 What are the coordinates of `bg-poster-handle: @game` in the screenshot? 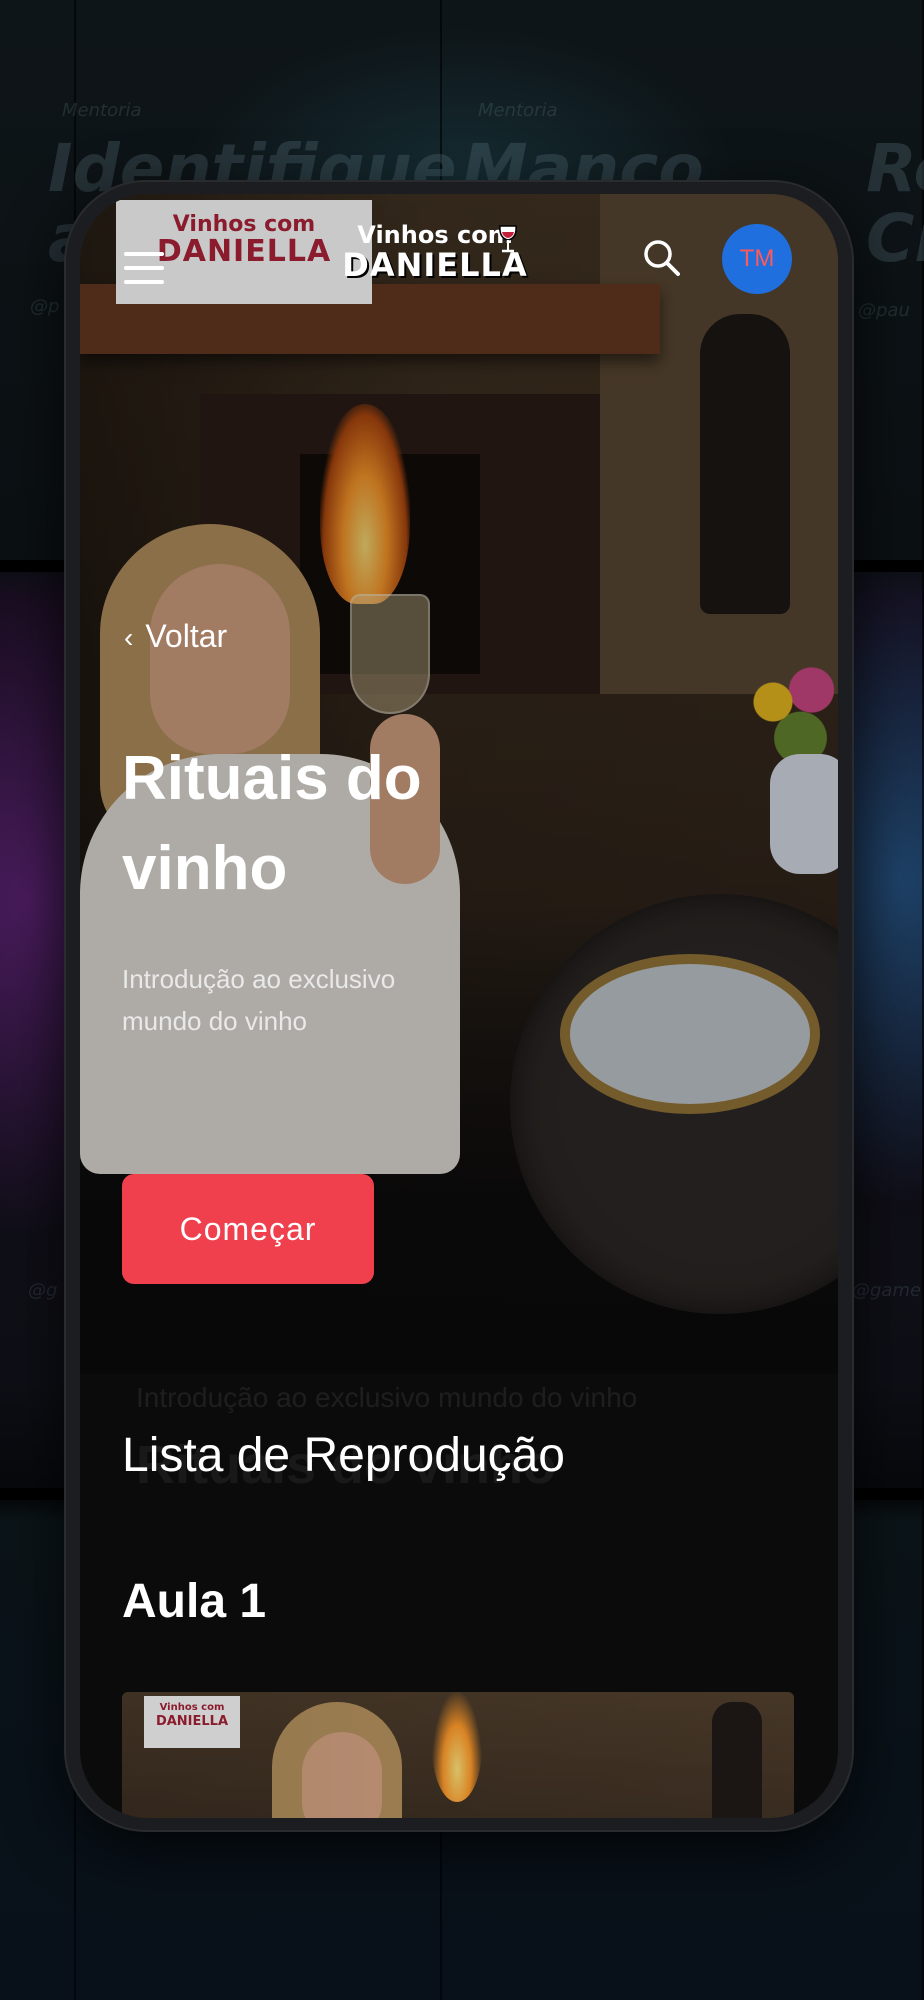 It's located at (887, 1290).